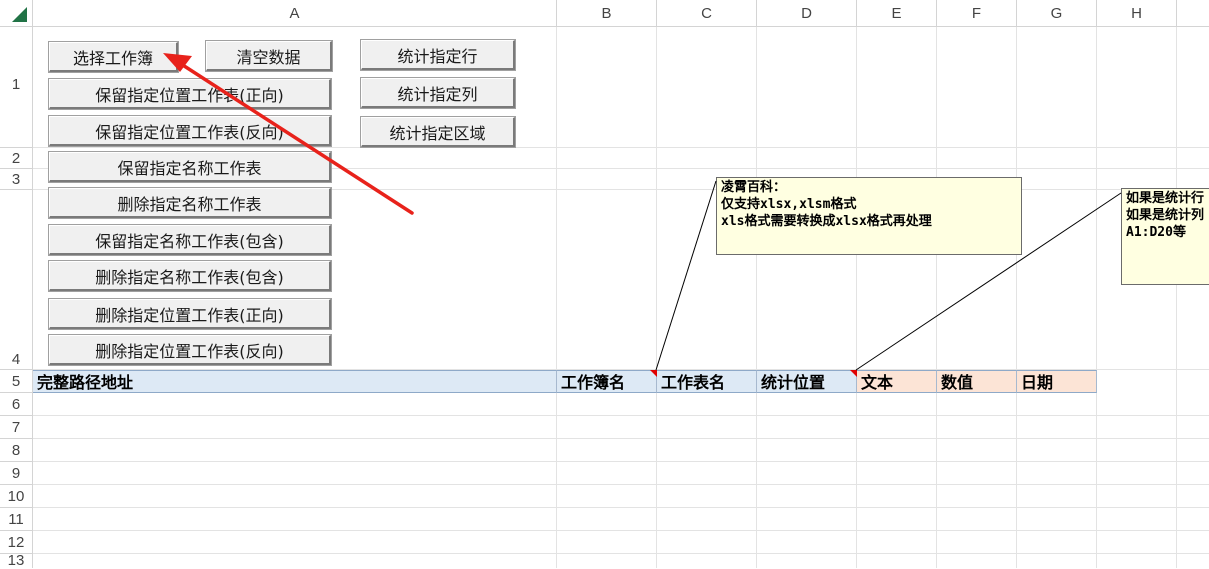 Image resolution: width=1209 pixels, height=569 pixels. I want to click on cell-c5-worksheet-name: 工作表名, so click(707, 381).